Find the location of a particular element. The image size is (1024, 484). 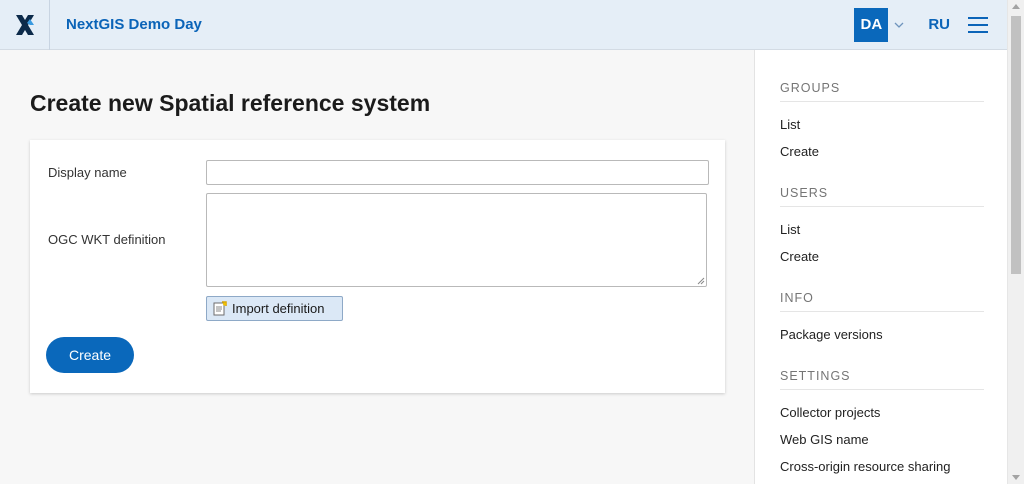

sidebar-link-users-create: Create is located at coordinates (799, 256).